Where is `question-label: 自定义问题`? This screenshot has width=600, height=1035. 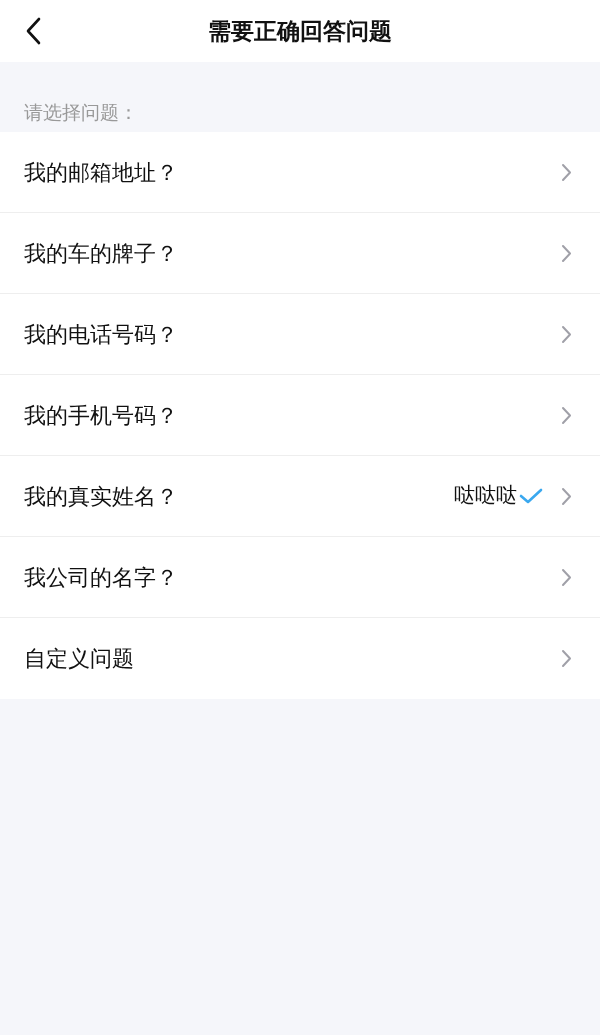 question-label: 自定义问题 is located at coordinates (79, 659).